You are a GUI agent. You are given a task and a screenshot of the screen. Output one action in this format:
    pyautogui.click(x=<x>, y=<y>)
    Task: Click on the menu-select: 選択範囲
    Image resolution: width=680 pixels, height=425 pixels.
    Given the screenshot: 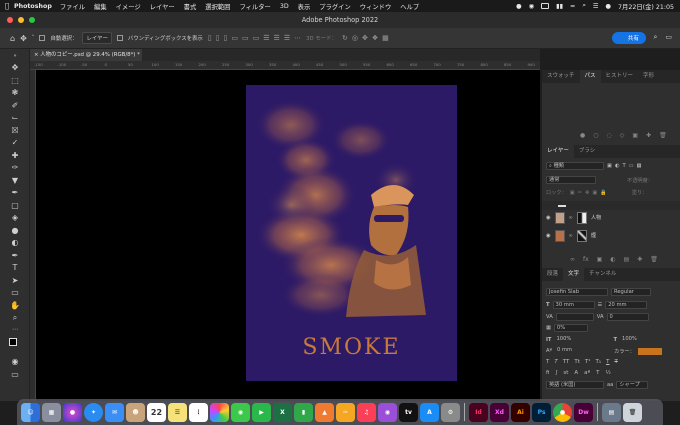 What is the action you would take?
    pyautogui.click(x=217, y=6)
    